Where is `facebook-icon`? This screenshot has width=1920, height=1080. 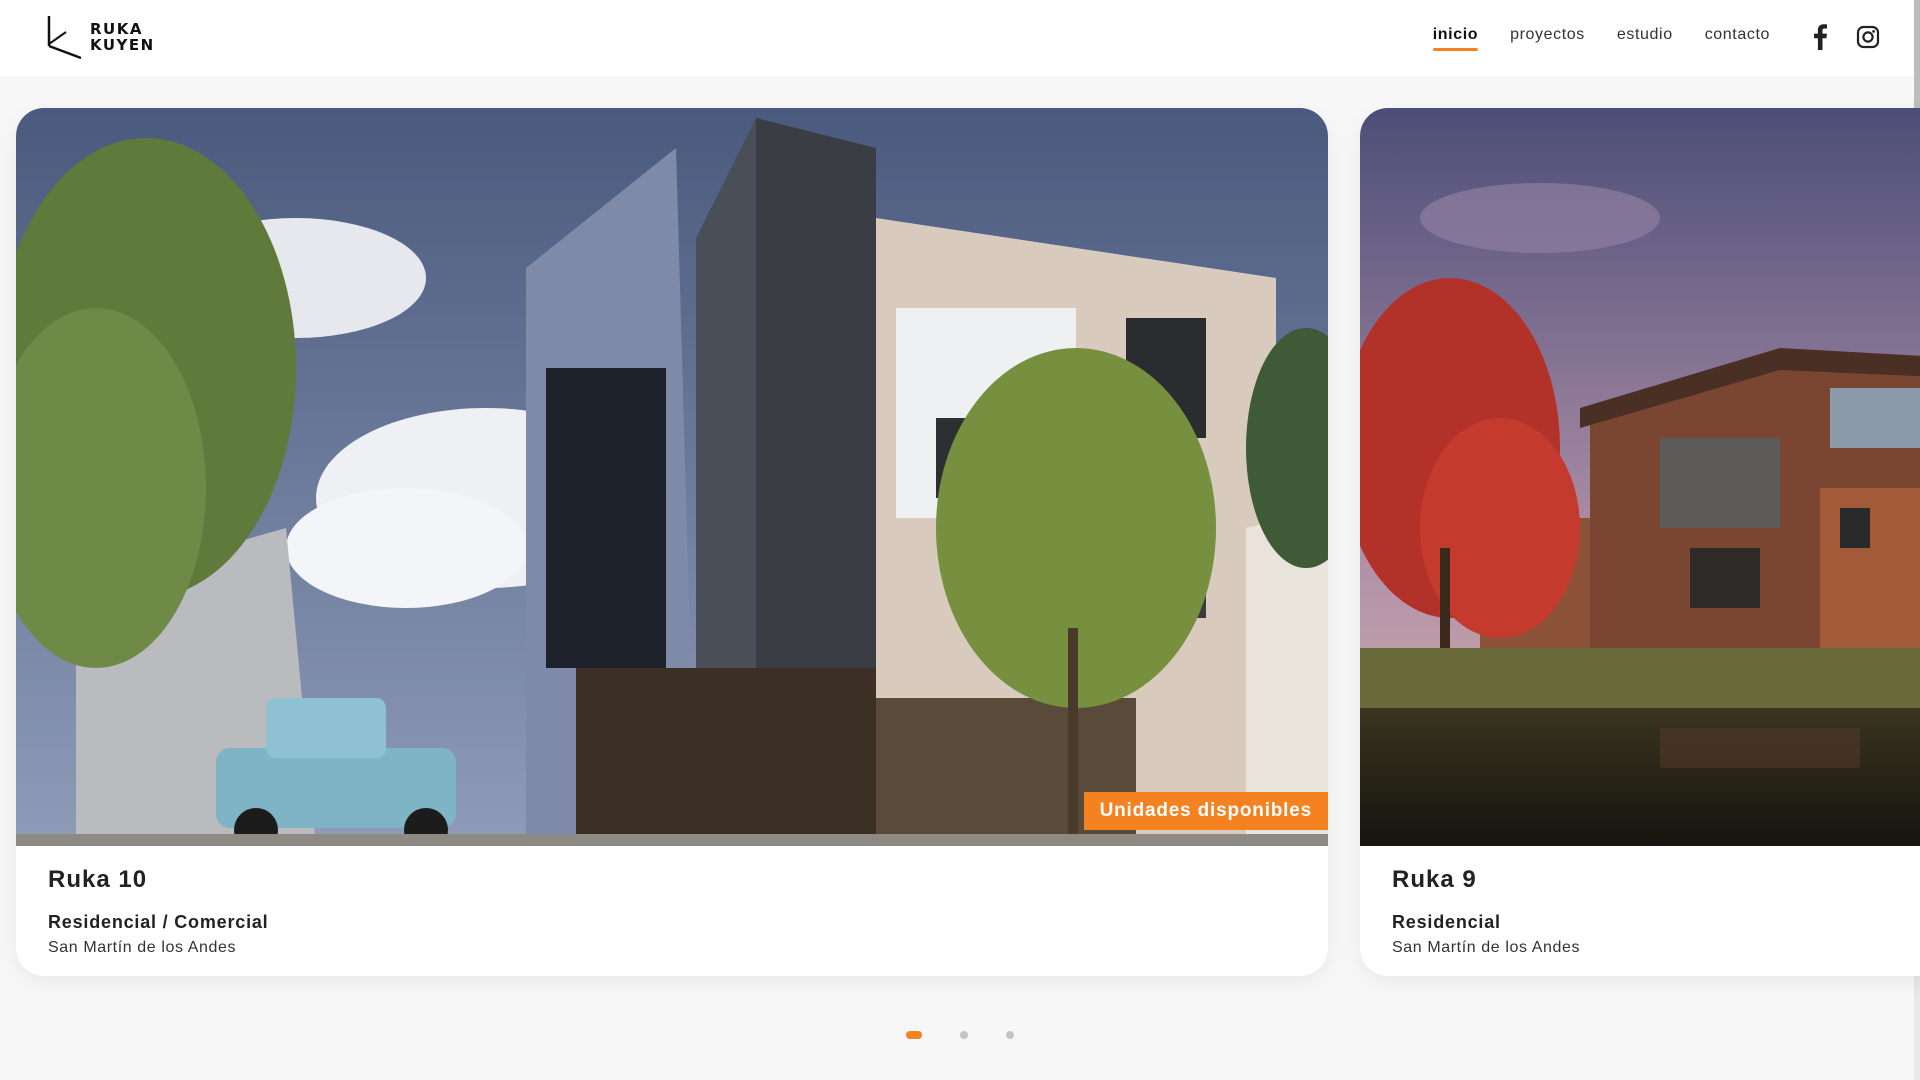 facebook-icon is located at coordinates (1820, 37).